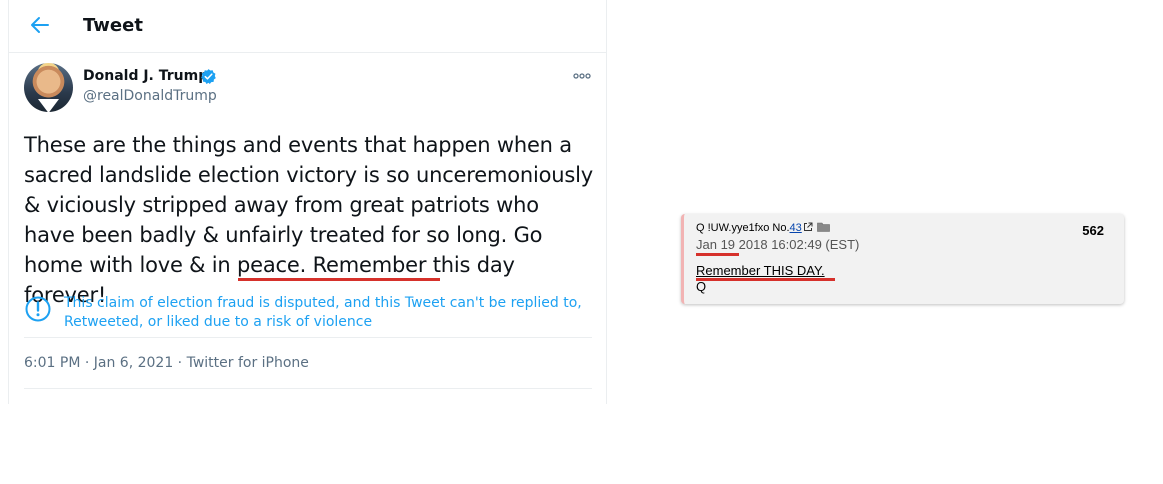 This screenshot has width=1163, height=484. I want to click on q-date-rest: 2018 16:02:49 (EST), so click(797, 244).